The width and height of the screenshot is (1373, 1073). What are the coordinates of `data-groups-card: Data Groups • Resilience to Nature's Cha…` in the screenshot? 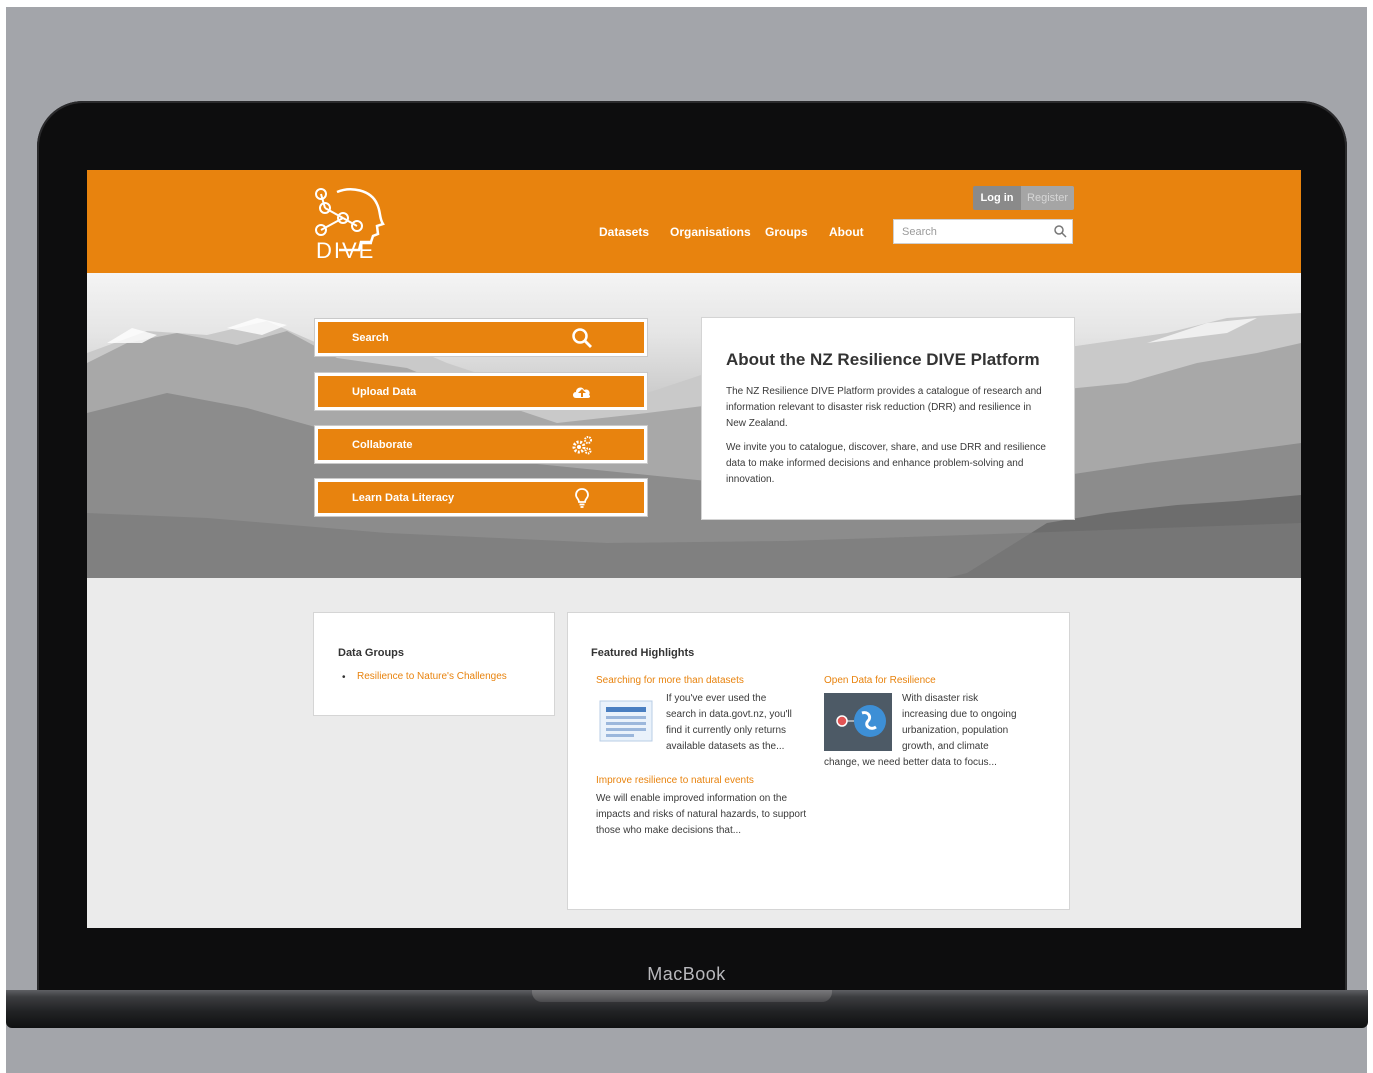 It's located at (434, 664).